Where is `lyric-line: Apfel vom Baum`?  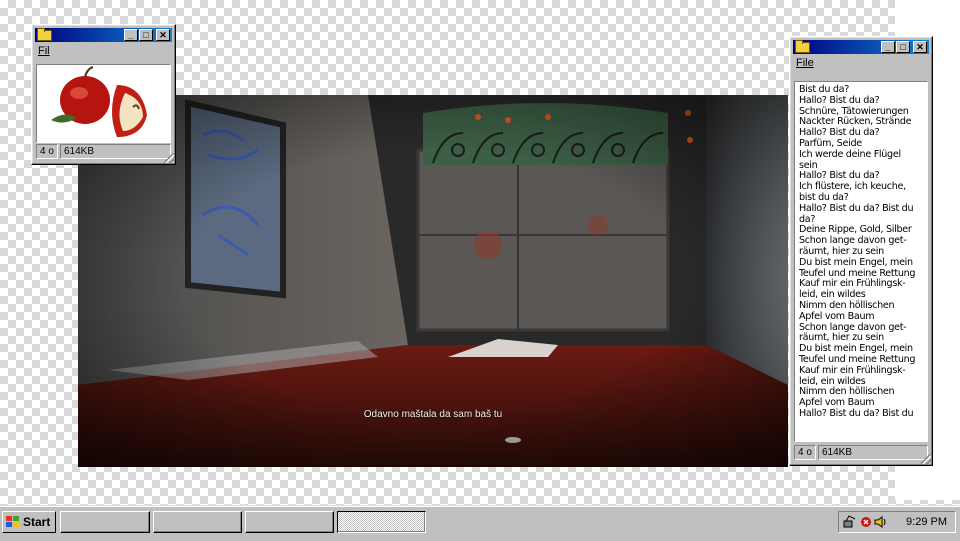
lyric-line: Apfel vom Baum is located at coordinates (837, 316).